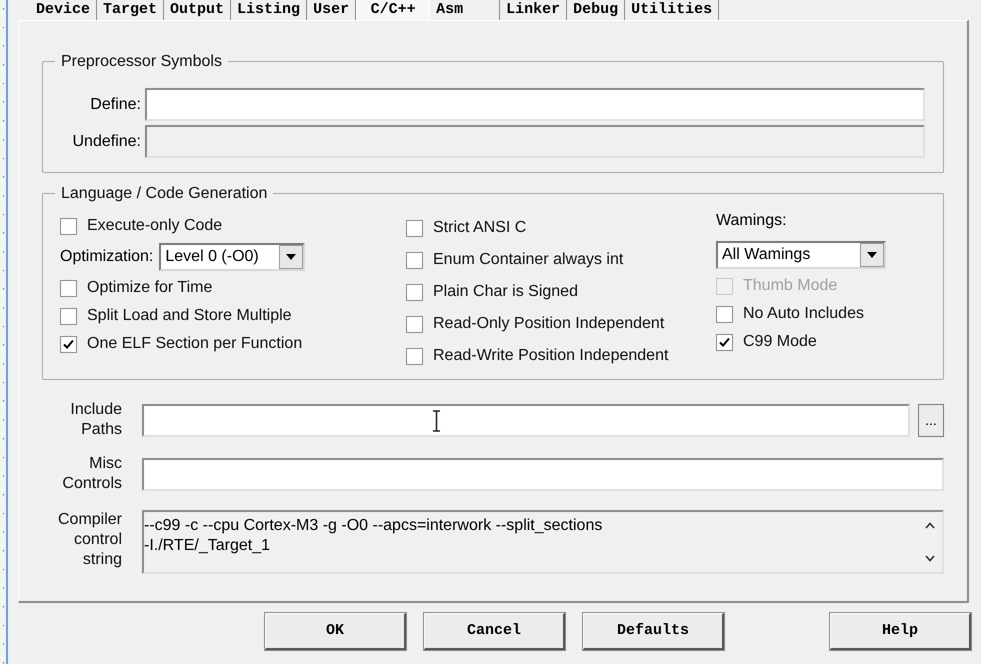 This screenshot has height=664, width=981. What do you see at coordinates (780, 342) in the screenshot?
I see `checkbox-label: C99 Mode` at bounding box center [780, 342].